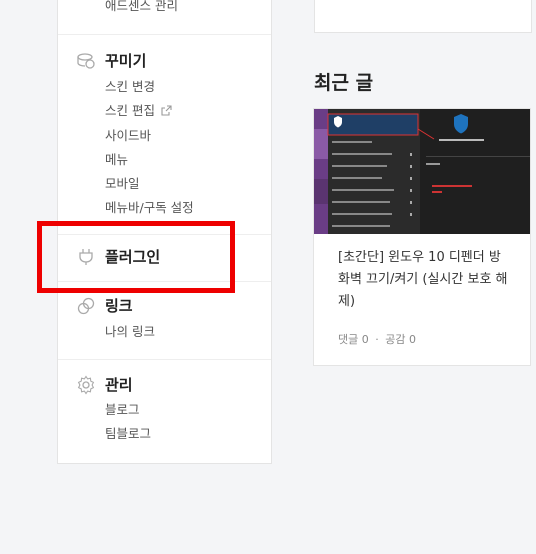  I want to click on section-title-link: 링크, so click(119, 305).